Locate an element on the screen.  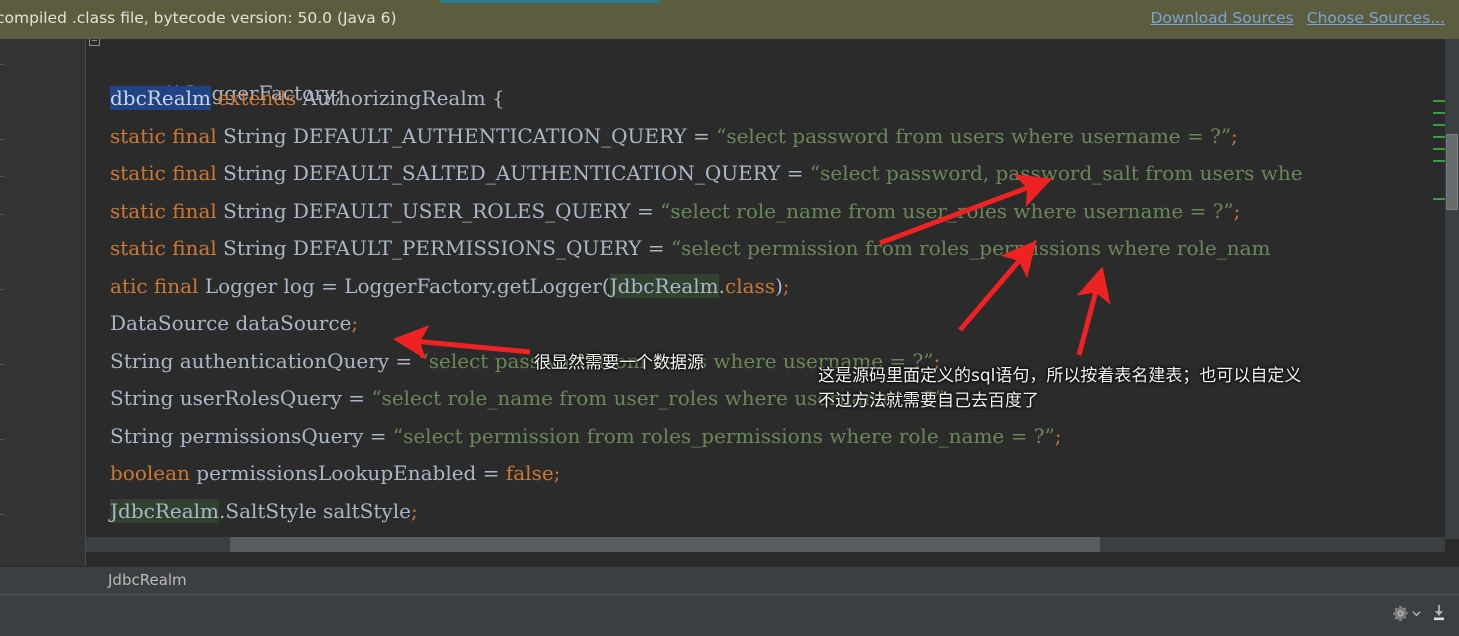
horizontal-scrollbar-track is located at coordinates (765, 544).